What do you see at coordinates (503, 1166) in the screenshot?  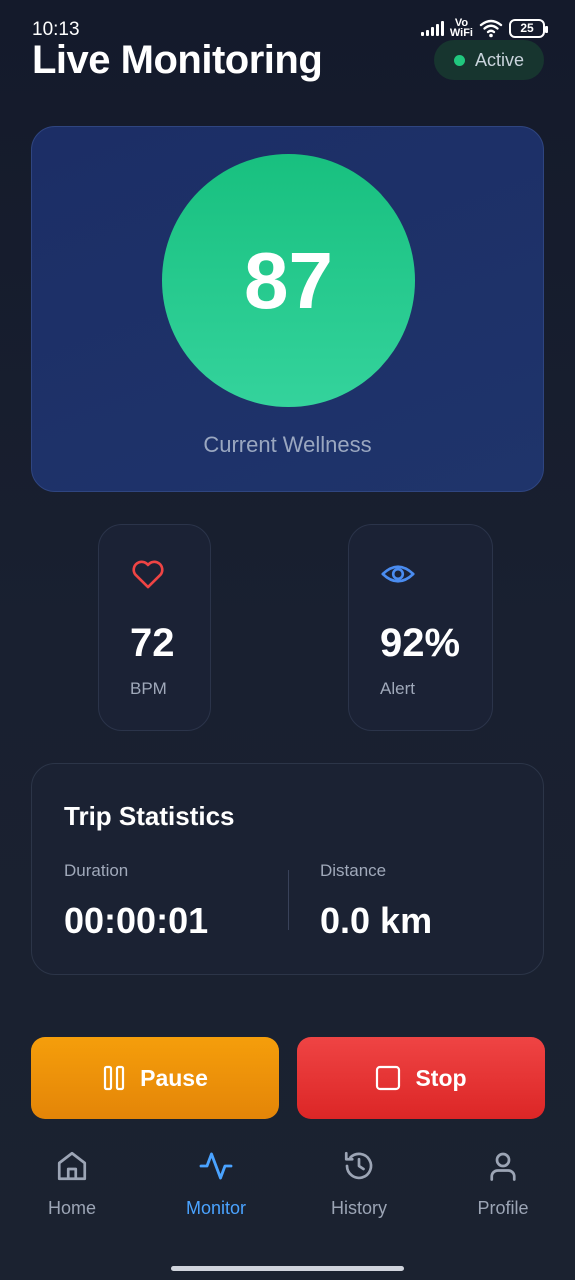 I see `user-icon` at bounding box center [503, 1166].